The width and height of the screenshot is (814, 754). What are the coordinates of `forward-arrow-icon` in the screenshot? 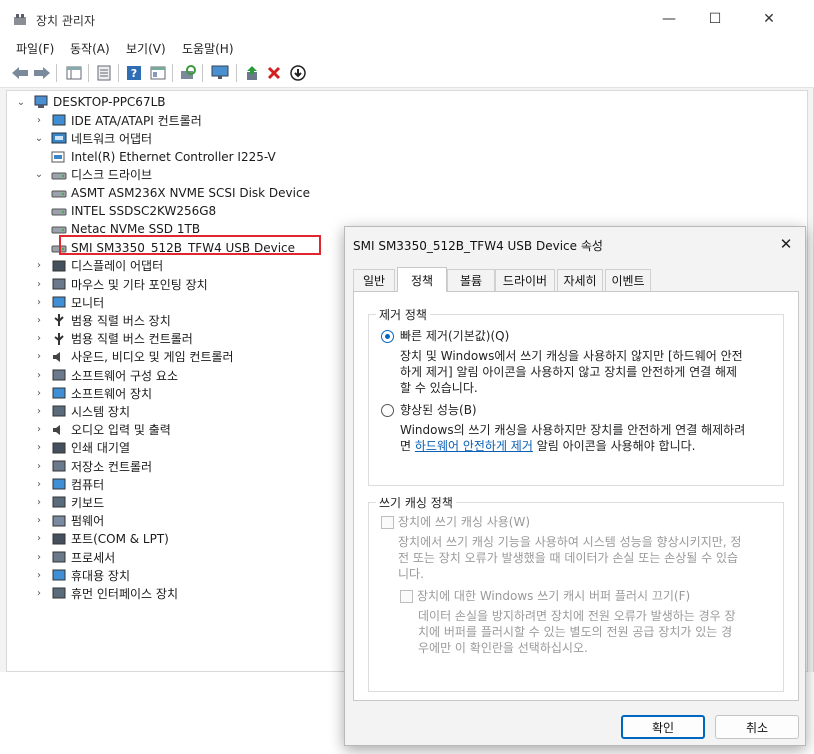 It's located at (42, 73).